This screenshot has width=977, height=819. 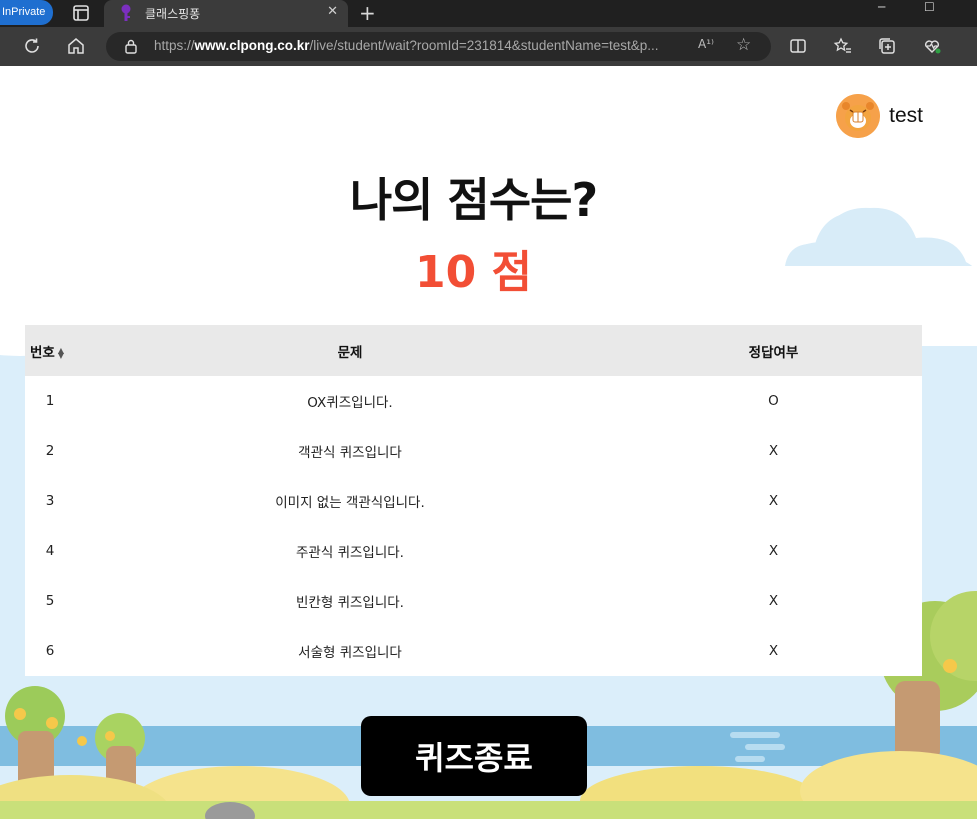 What do you see at coordinates (76, 46) in the screenshot?
I see `home-icon` at bounding box center [76, 46].